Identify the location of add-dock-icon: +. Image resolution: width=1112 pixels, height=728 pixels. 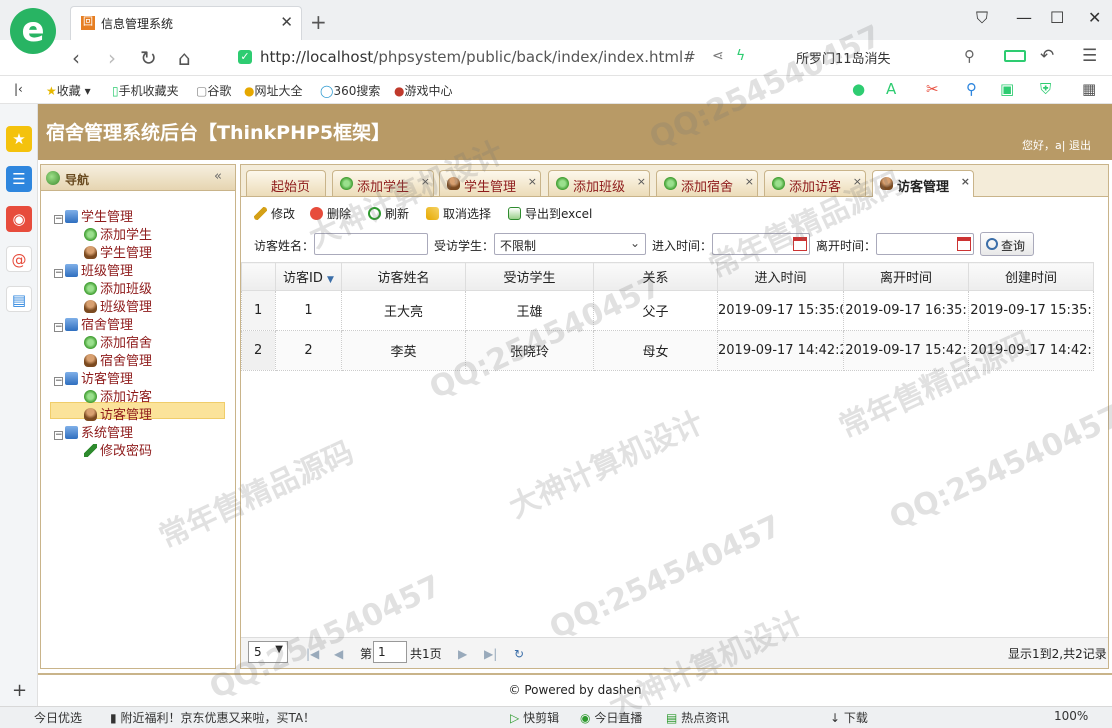
(19, 690).